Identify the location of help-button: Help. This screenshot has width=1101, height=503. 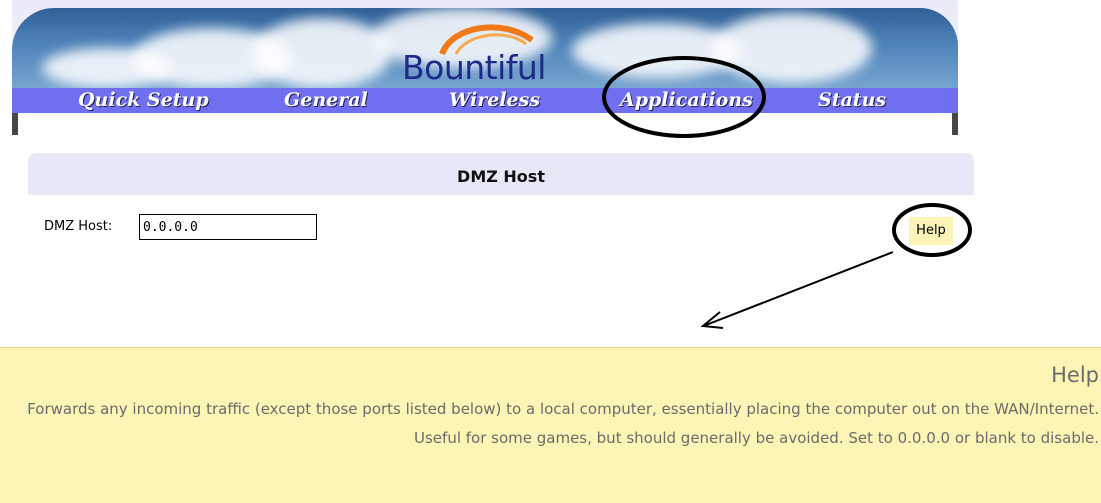
(931, 231).